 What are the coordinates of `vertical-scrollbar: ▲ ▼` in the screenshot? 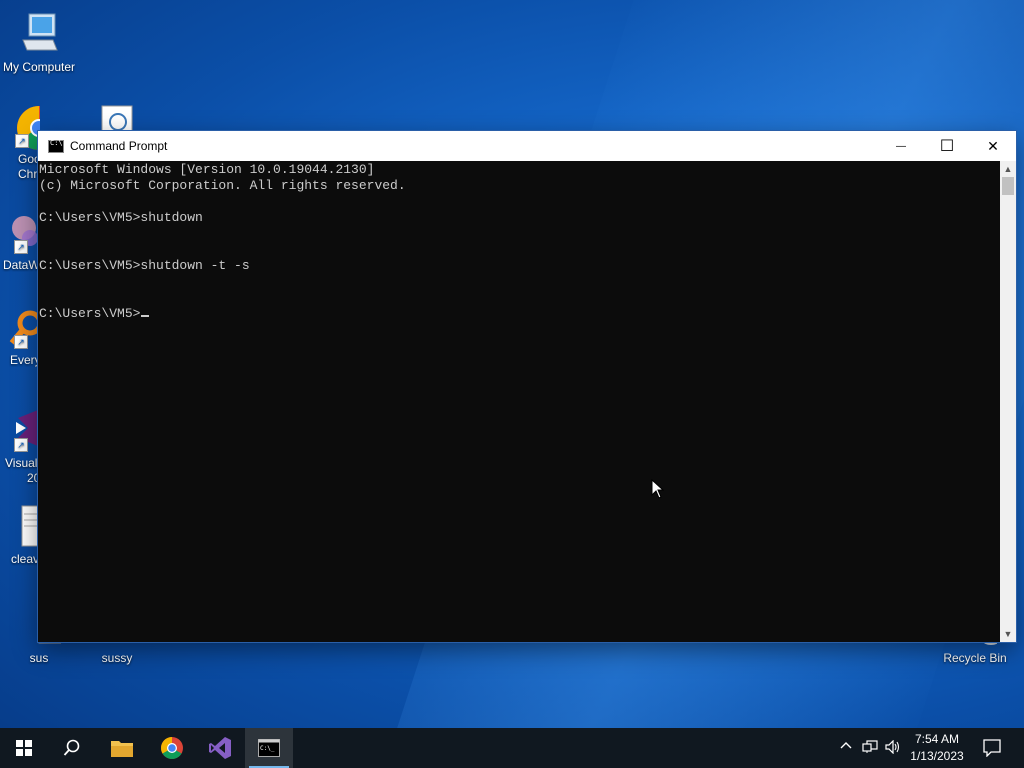 It's located at (1008, 401).